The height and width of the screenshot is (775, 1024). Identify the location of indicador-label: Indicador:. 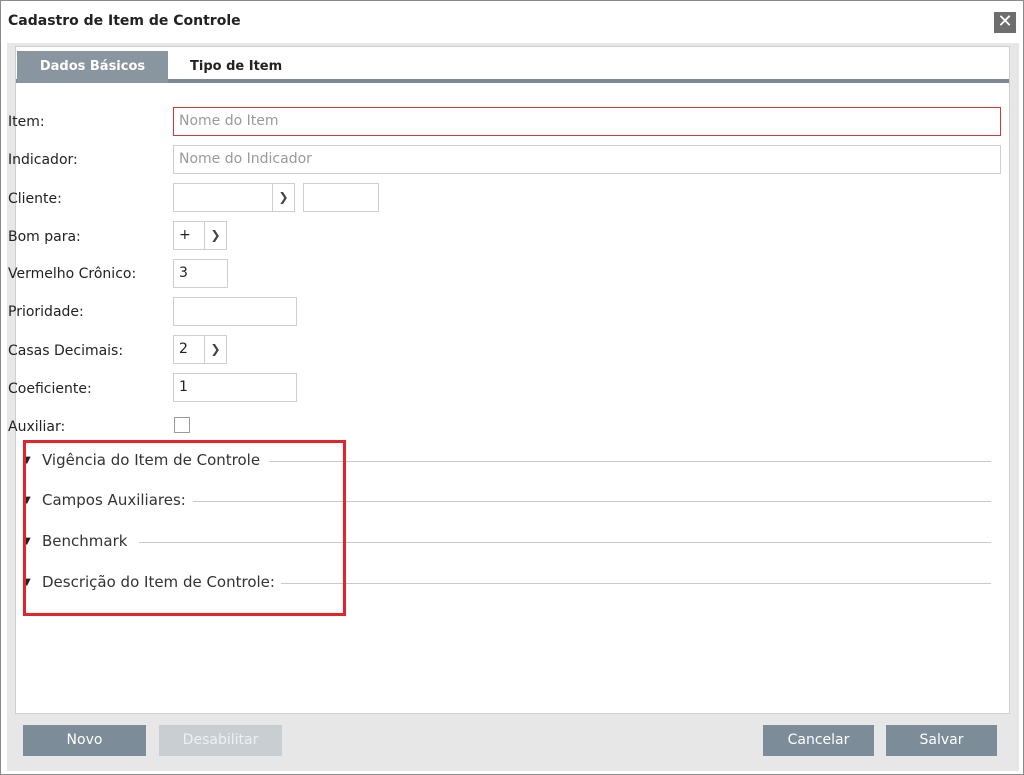
(43, 160).